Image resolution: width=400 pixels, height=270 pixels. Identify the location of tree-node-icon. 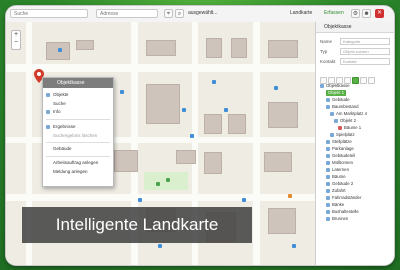
(340, 127).